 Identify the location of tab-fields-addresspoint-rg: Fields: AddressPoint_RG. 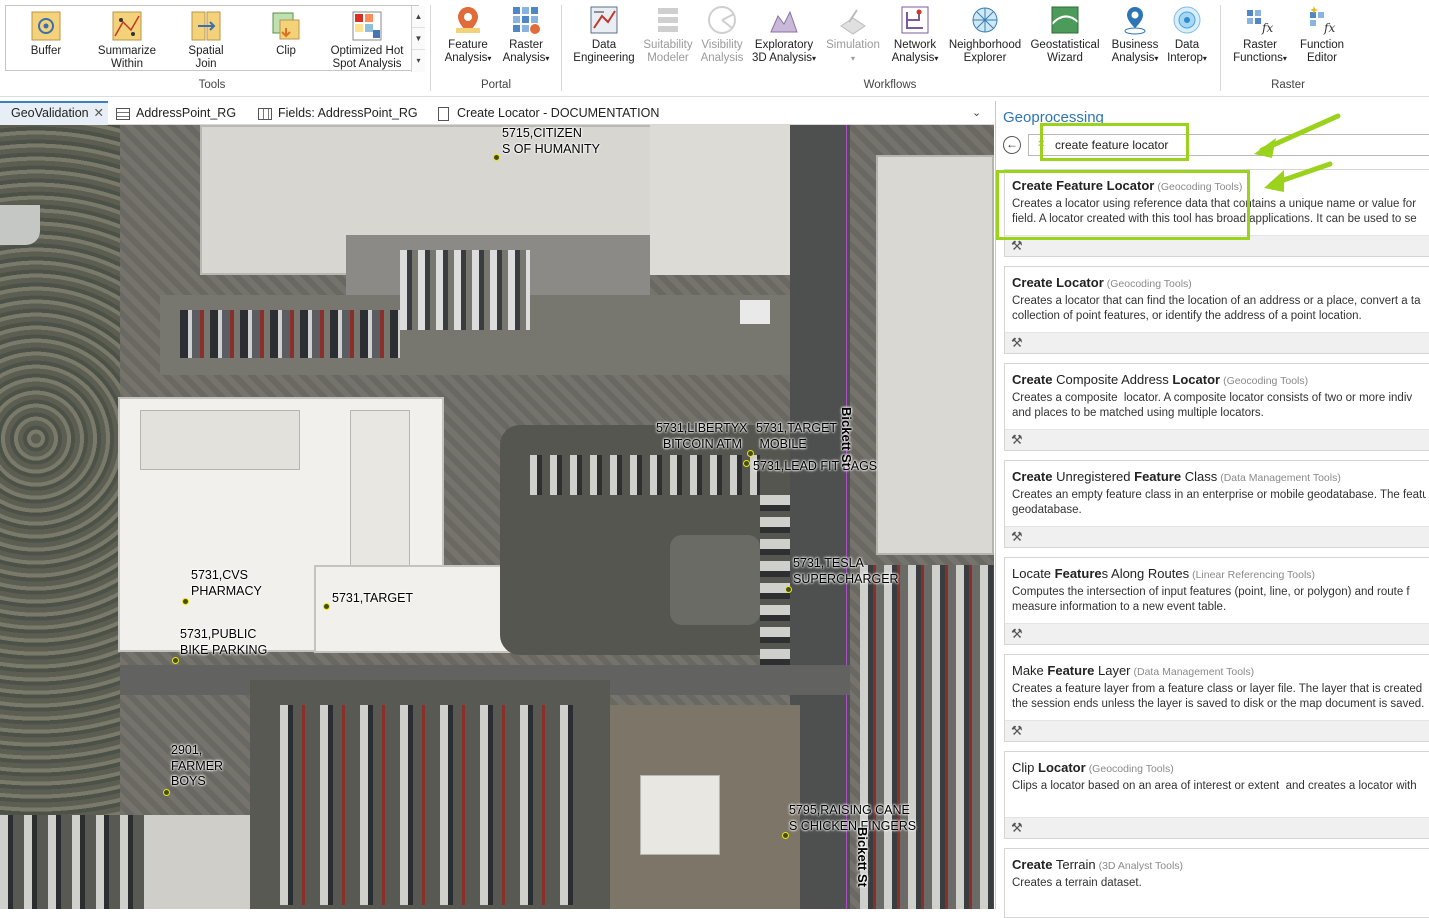
(343, 113).